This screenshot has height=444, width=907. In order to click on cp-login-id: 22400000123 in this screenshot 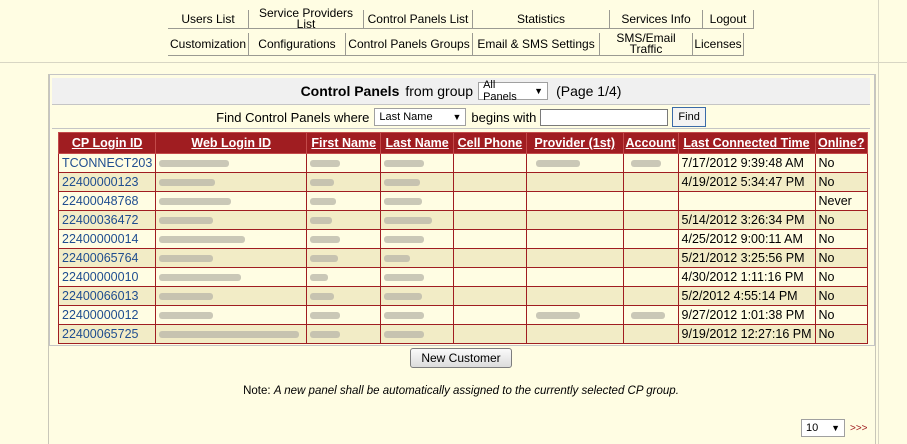, I will do `click(107, 182)`.